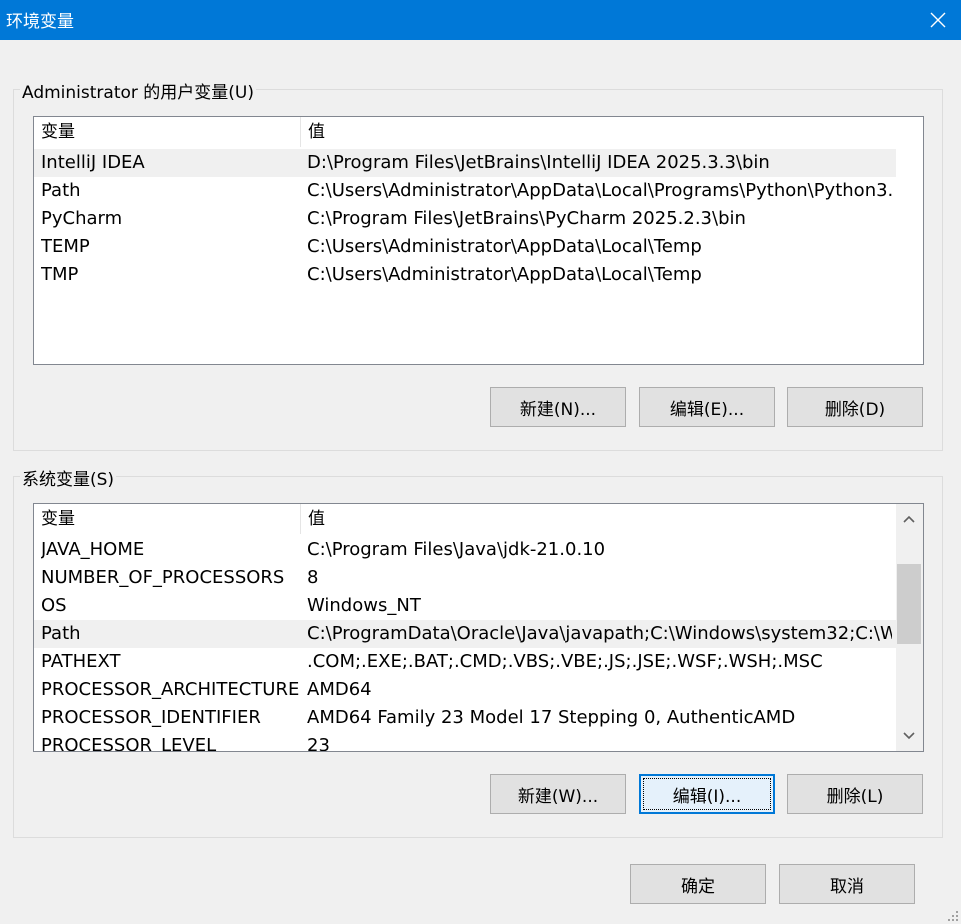 This screenshot has width=961, height=924. What do you see at coordinates (456, 549) in the screenshot?
I see `variable-value: C:\Program Files\Java\jdk-21.0.10` at bounding box center [456, 549].